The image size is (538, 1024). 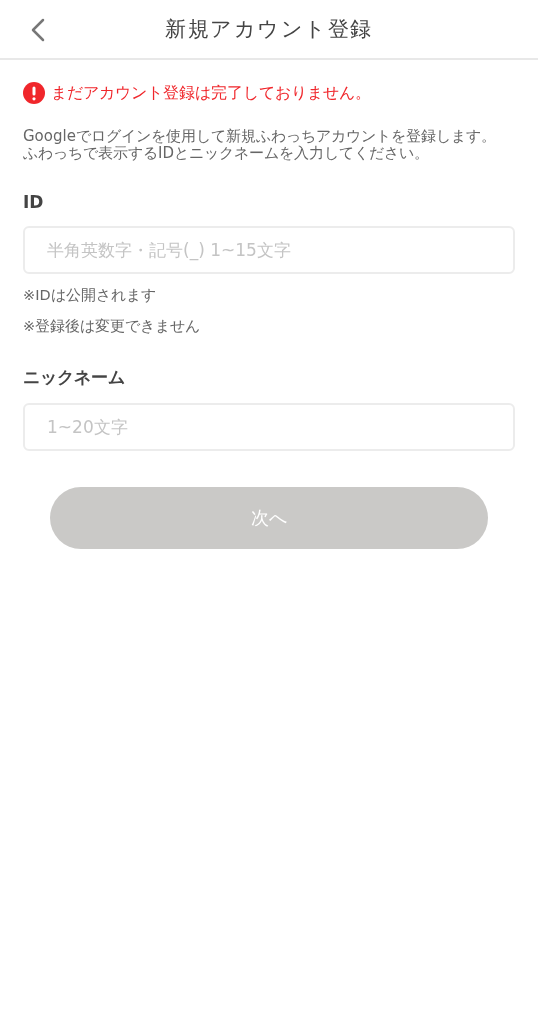 What do you see at coordinates (34, 93) in the screenshot?
I see `alert-icon` at bounding box center [34, 93].